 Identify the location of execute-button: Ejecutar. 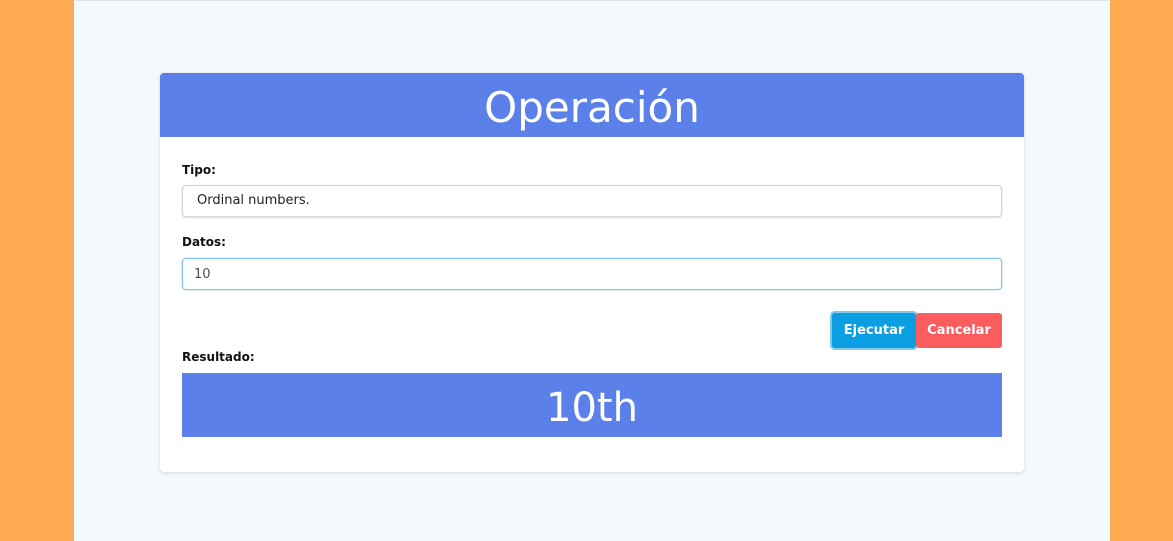
(874, 330).